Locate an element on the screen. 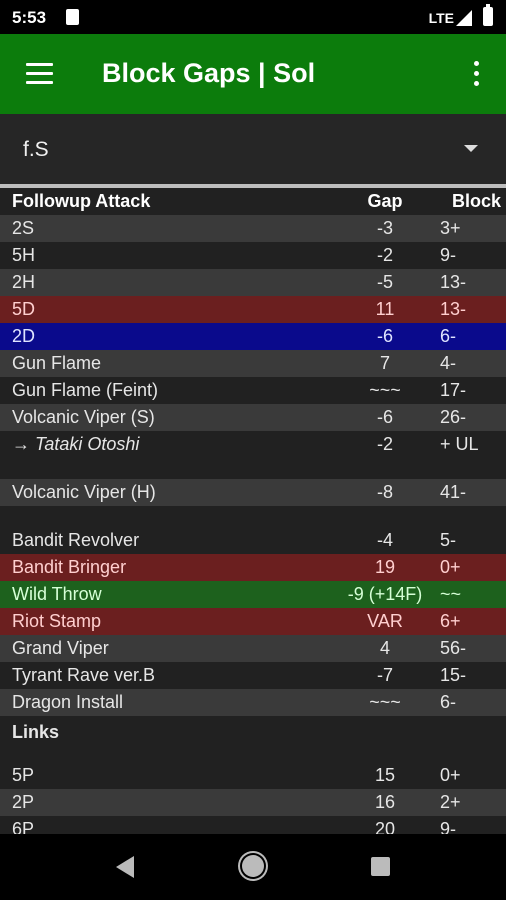 The height and width of the screenshot is (900, 506). attack-name: Bandit Bringer is located at coordinates (69, 567).